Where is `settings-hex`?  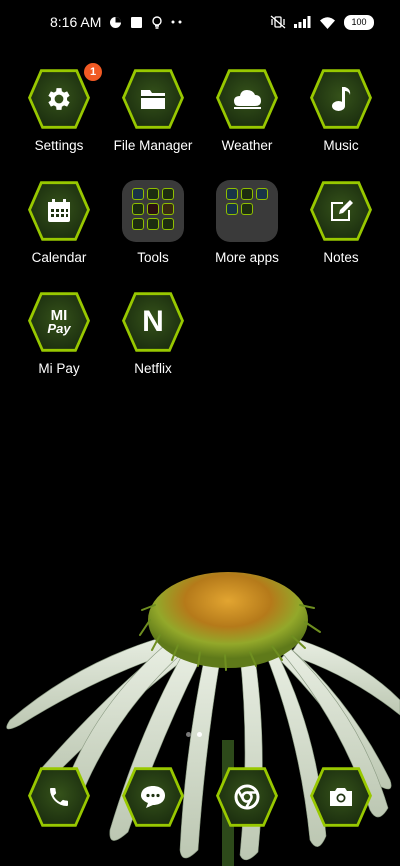 settings-hex is located at coordinates (59, 99).